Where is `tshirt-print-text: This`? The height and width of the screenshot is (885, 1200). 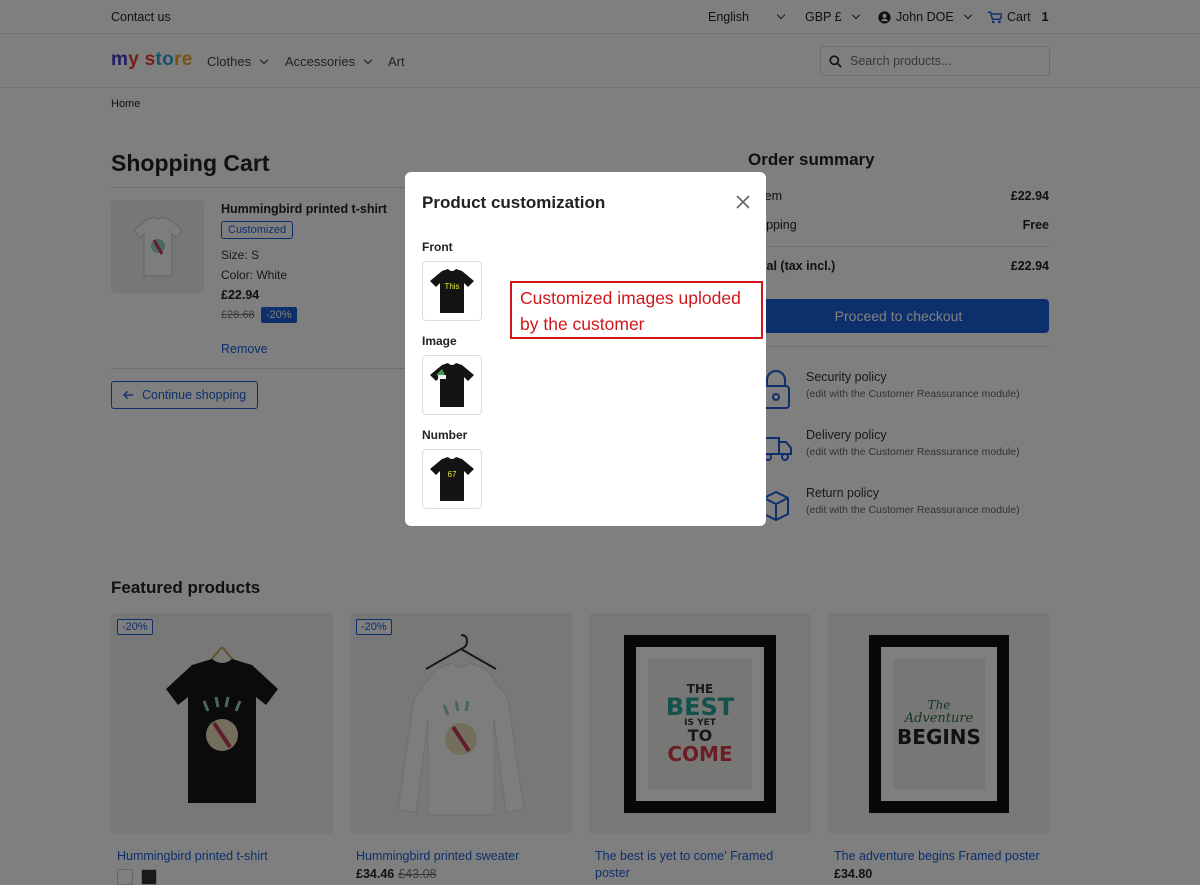
tshirt-print-text: This is located at coordinates (451, 286).